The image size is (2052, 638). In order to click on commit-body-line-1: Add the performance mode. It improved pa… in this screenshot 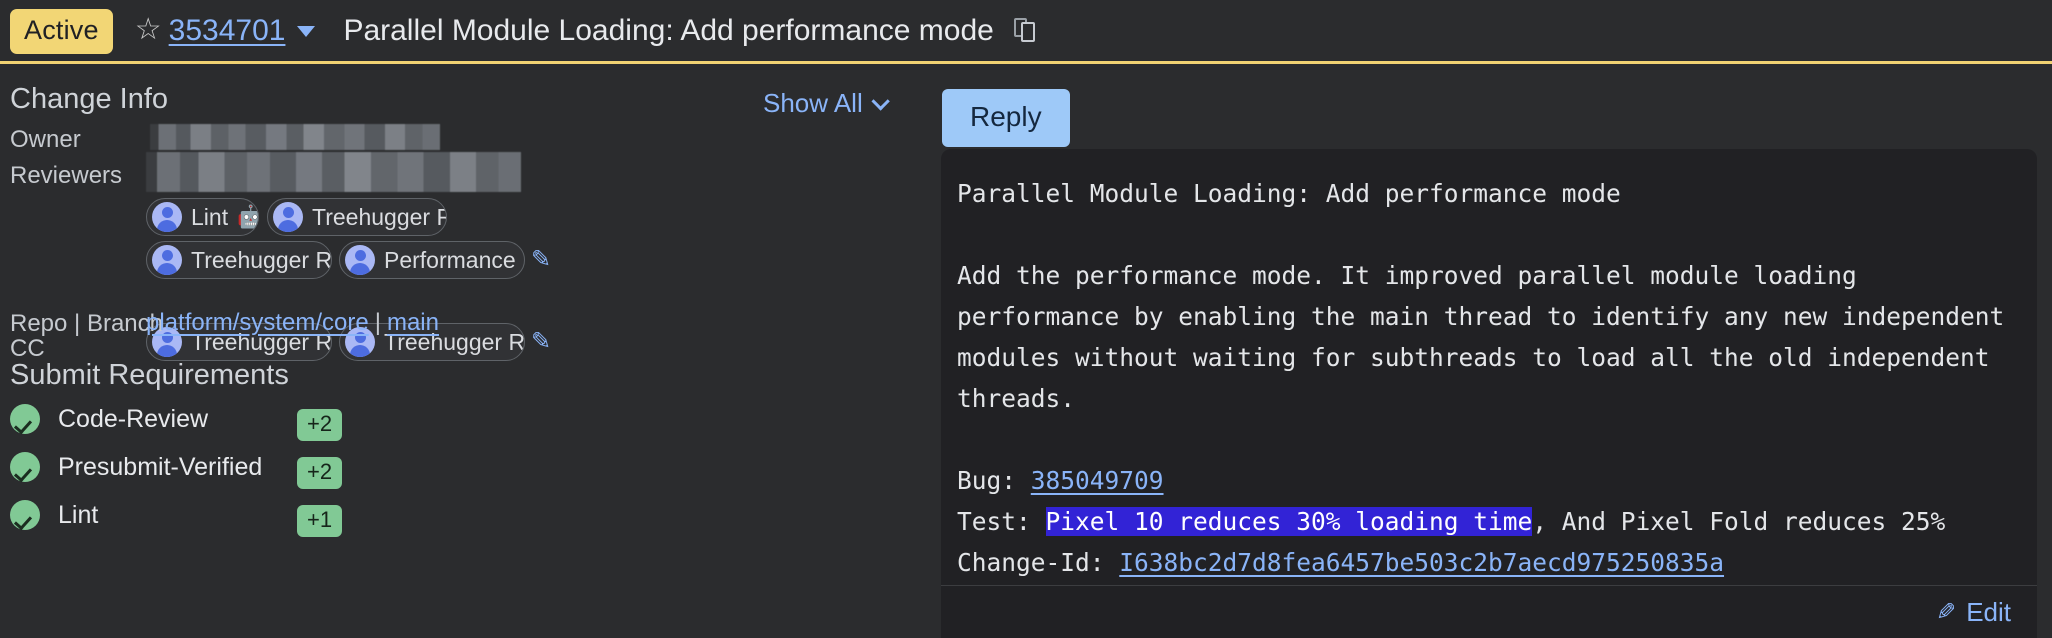, I will do `click(1407, 275)`.